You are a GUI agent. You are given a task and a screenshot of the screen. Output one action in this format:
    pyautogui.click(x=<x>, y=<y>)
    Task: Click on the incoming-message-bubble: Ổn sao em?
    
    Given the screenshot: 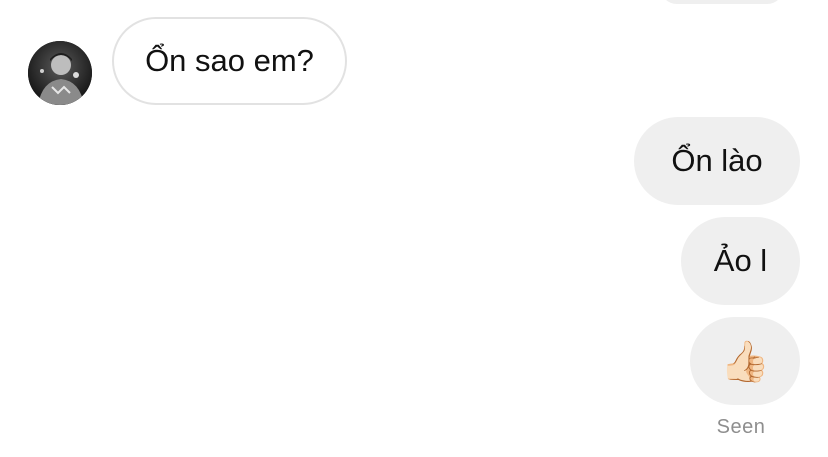 What is the action you would take?
    pyautogui.click(x=229, y=61)
    